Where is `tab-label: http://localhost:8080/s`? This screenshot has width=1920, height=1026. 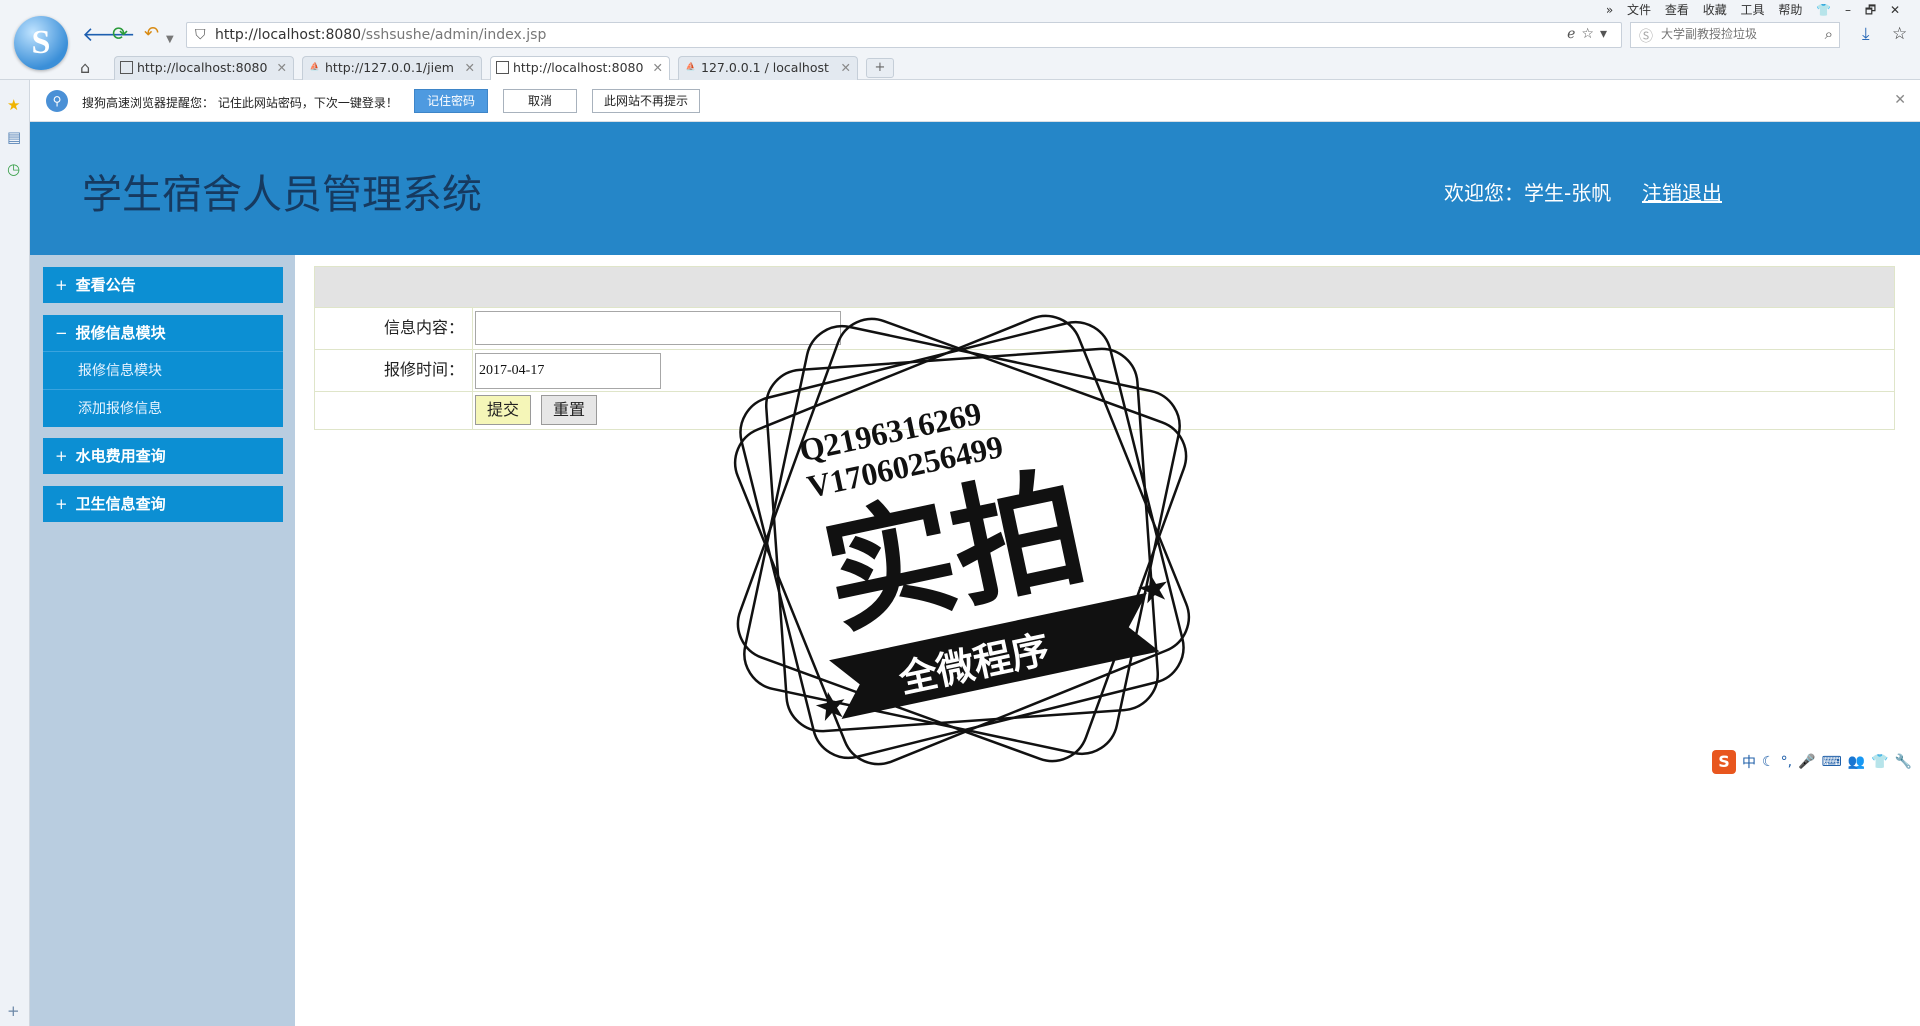 tab-label: http://localhost:8080/s is located at coordinates (578, 67).